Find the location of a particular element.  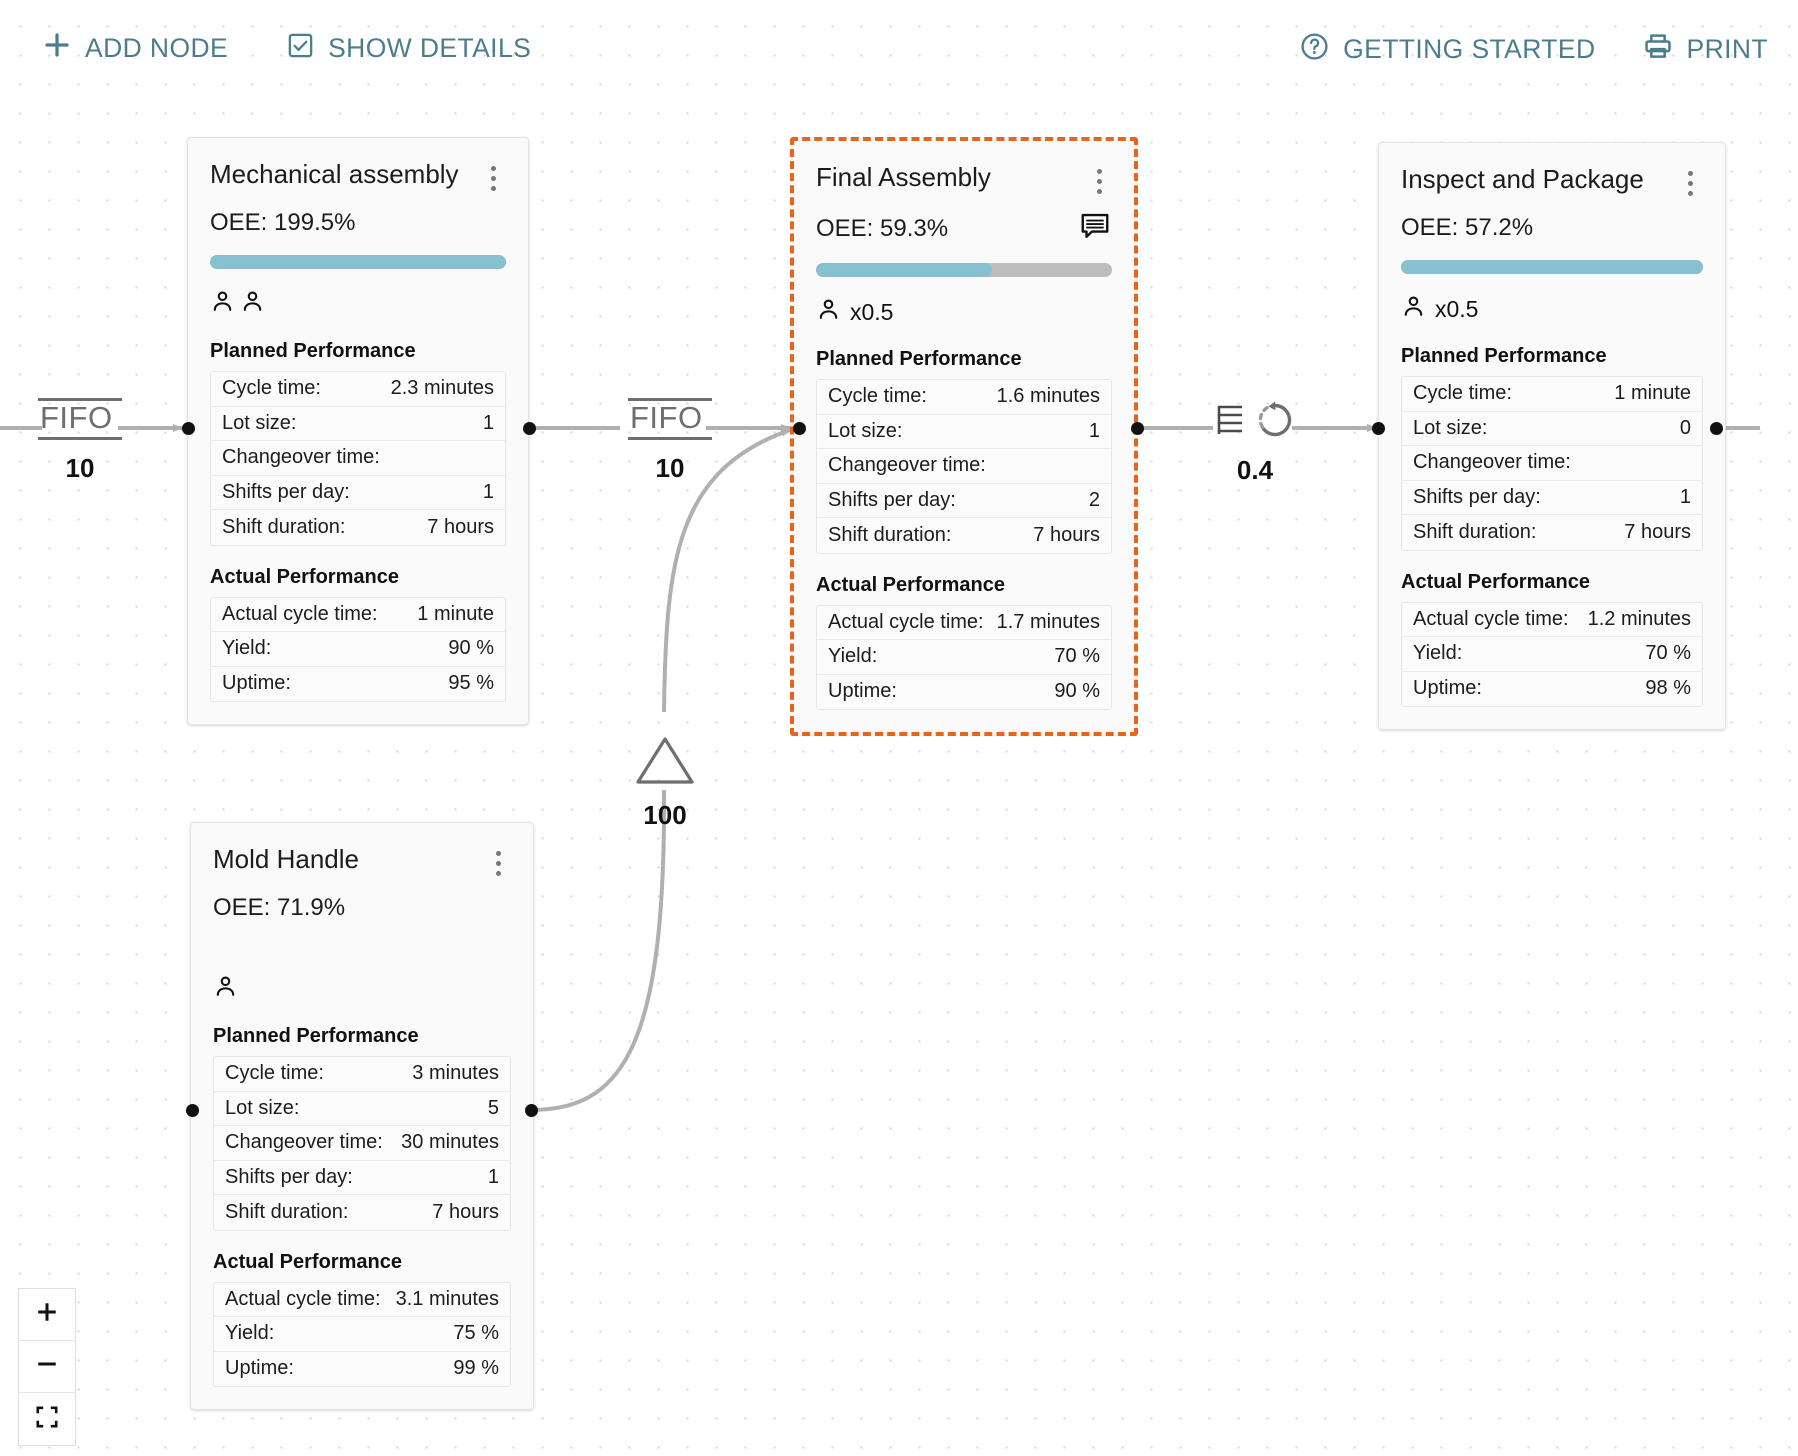

zoom-out-button is located at coordinates (47, 1367).